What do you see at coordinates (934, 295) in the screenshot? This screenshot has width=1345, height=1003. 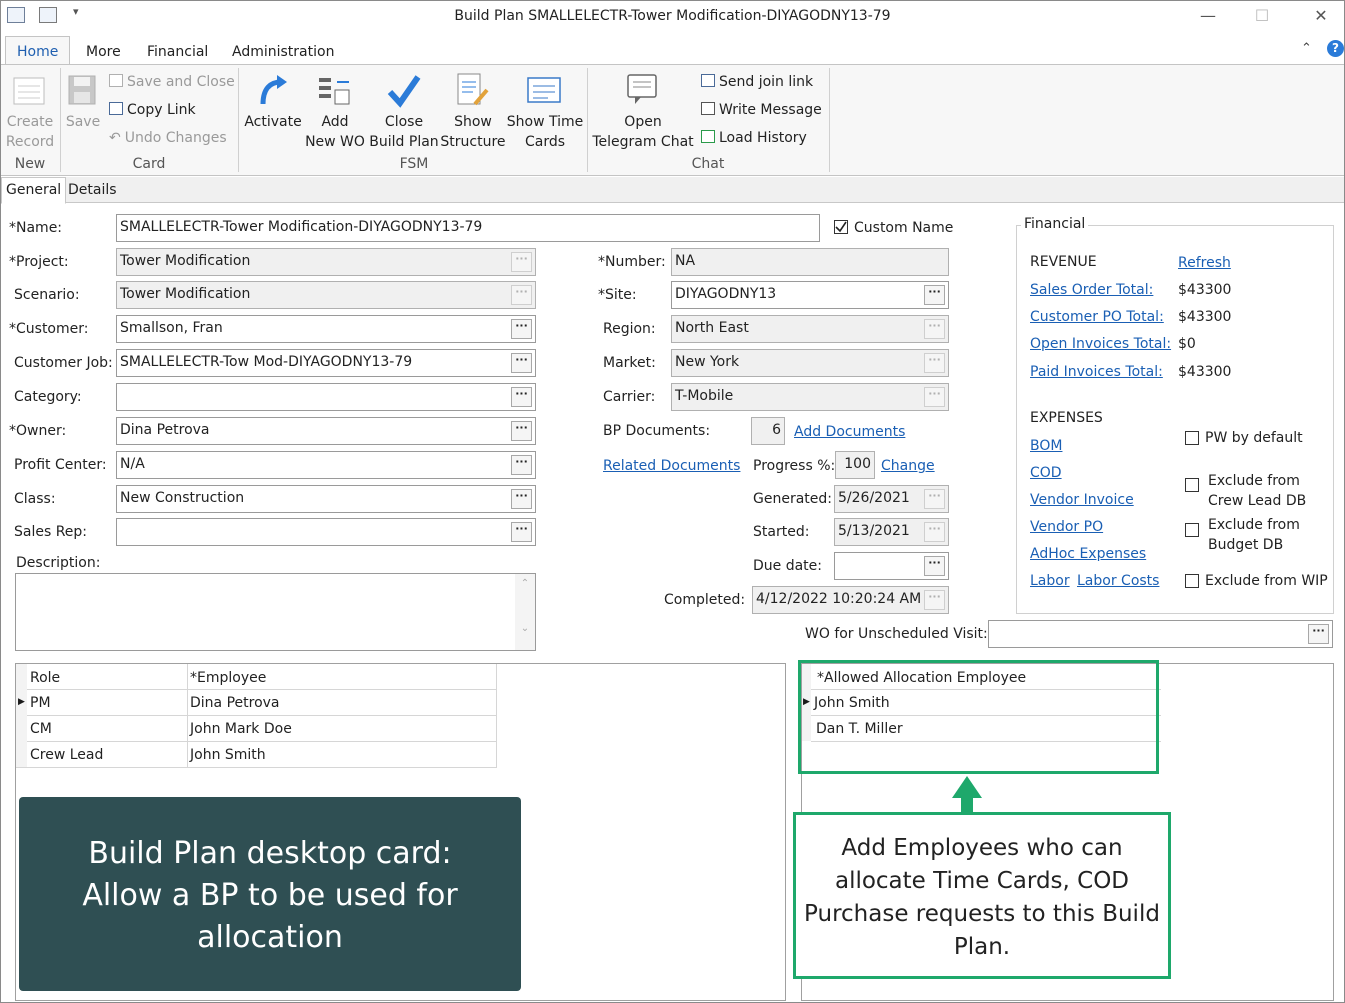 I see `site-lookup-button: ···` at bounding box center [934, 295].